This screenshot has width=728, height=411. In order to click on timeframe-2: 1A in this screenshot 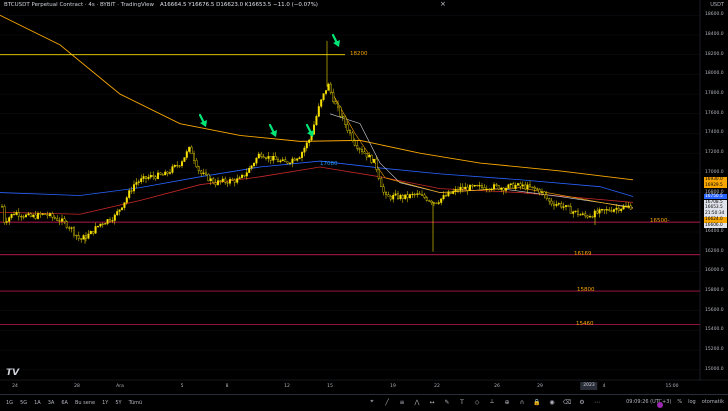, I will do `click(37, 403)`.